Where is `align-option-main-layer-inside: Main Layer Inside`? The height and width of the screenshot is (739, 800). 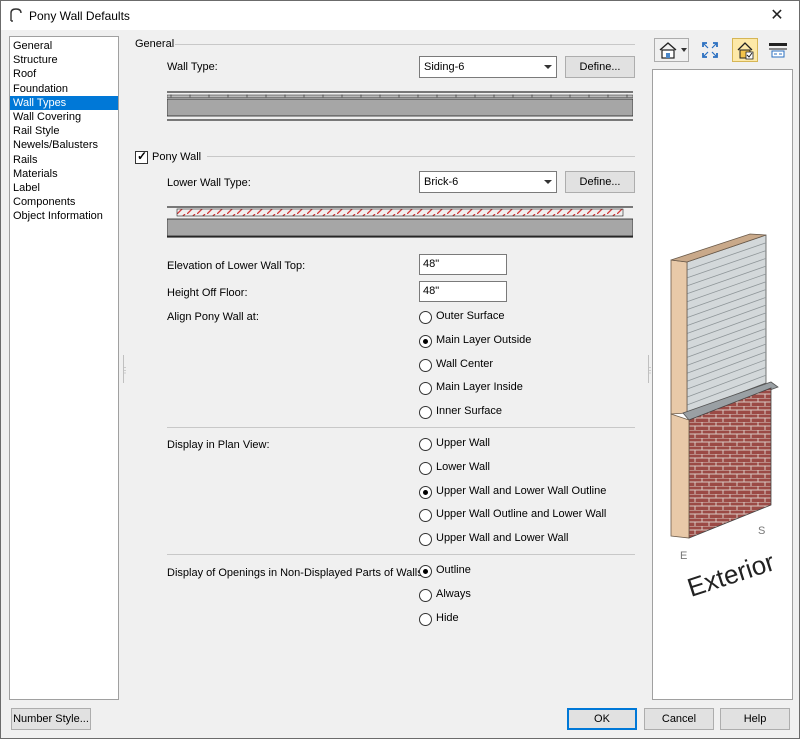
align-option-main-layer-inside: Main Layer Inside is located at coordinates (529, 389).